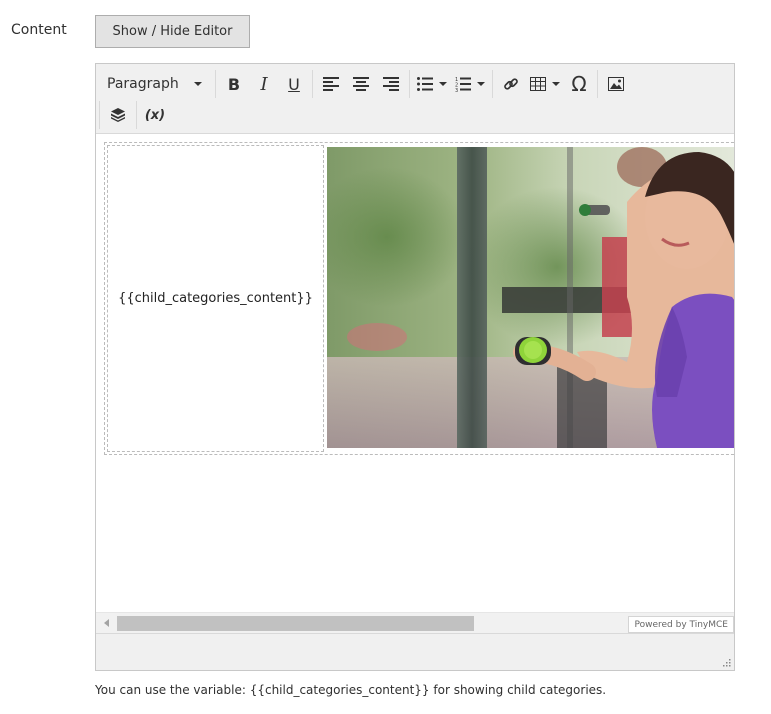 The width and height of the screenshot is (771, 714). What do you see at coordinates (106, 623) in the screenshot?
I see `scroll-left-icon` at bounding box center [106, 623].